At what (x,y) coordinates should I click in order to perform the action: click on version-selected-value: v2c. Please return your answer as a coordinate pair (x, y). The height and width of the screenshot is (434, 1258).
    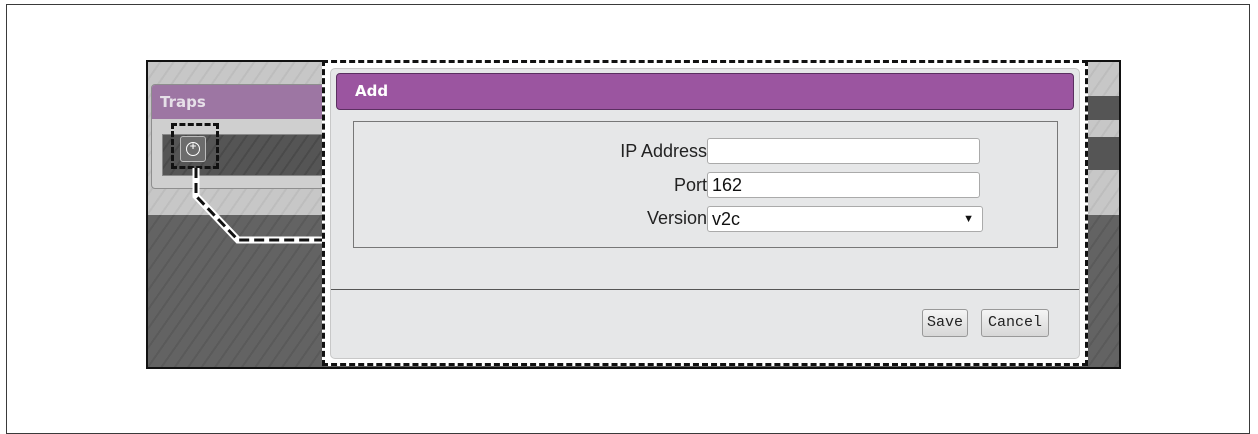
    Looking at the image, I should click on (726, 219).